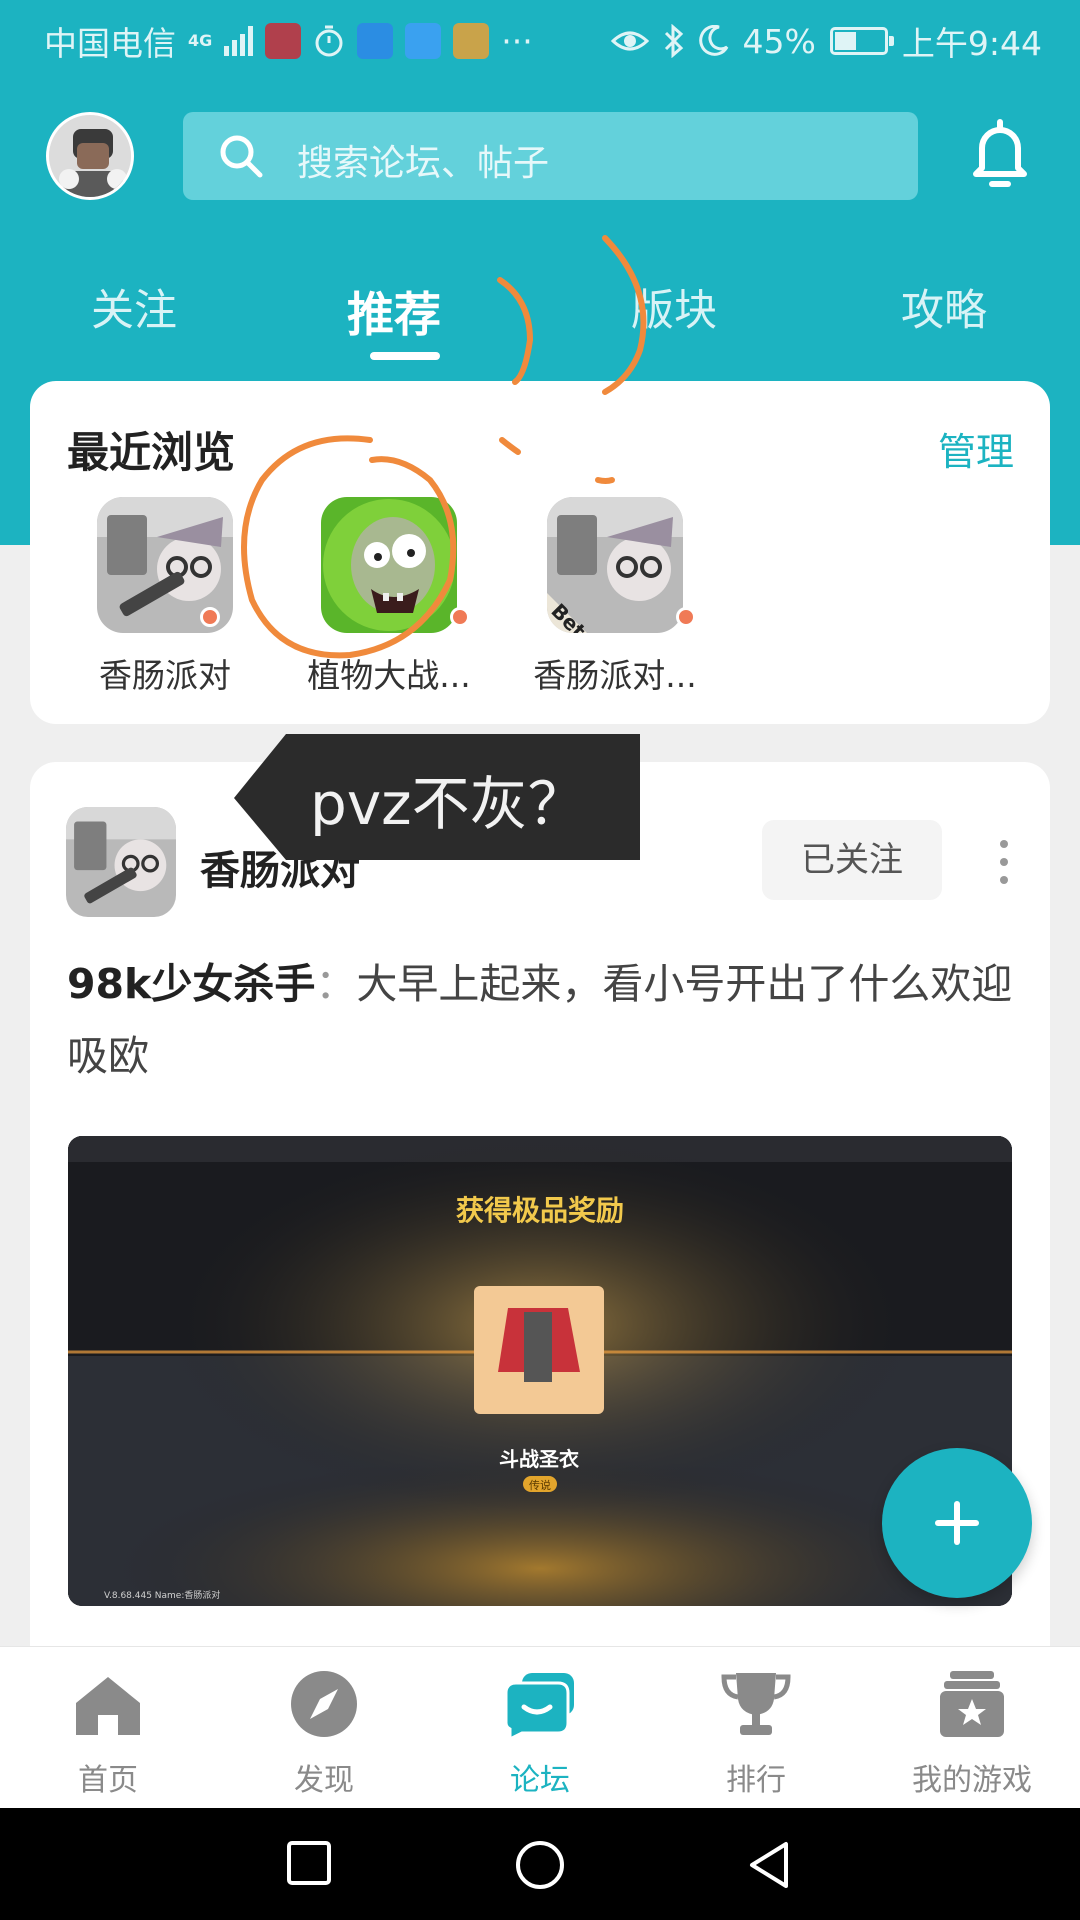 This screenshot has height=1920, width=1080. I want to click on nav-label: 发现, so click(324, 1780).